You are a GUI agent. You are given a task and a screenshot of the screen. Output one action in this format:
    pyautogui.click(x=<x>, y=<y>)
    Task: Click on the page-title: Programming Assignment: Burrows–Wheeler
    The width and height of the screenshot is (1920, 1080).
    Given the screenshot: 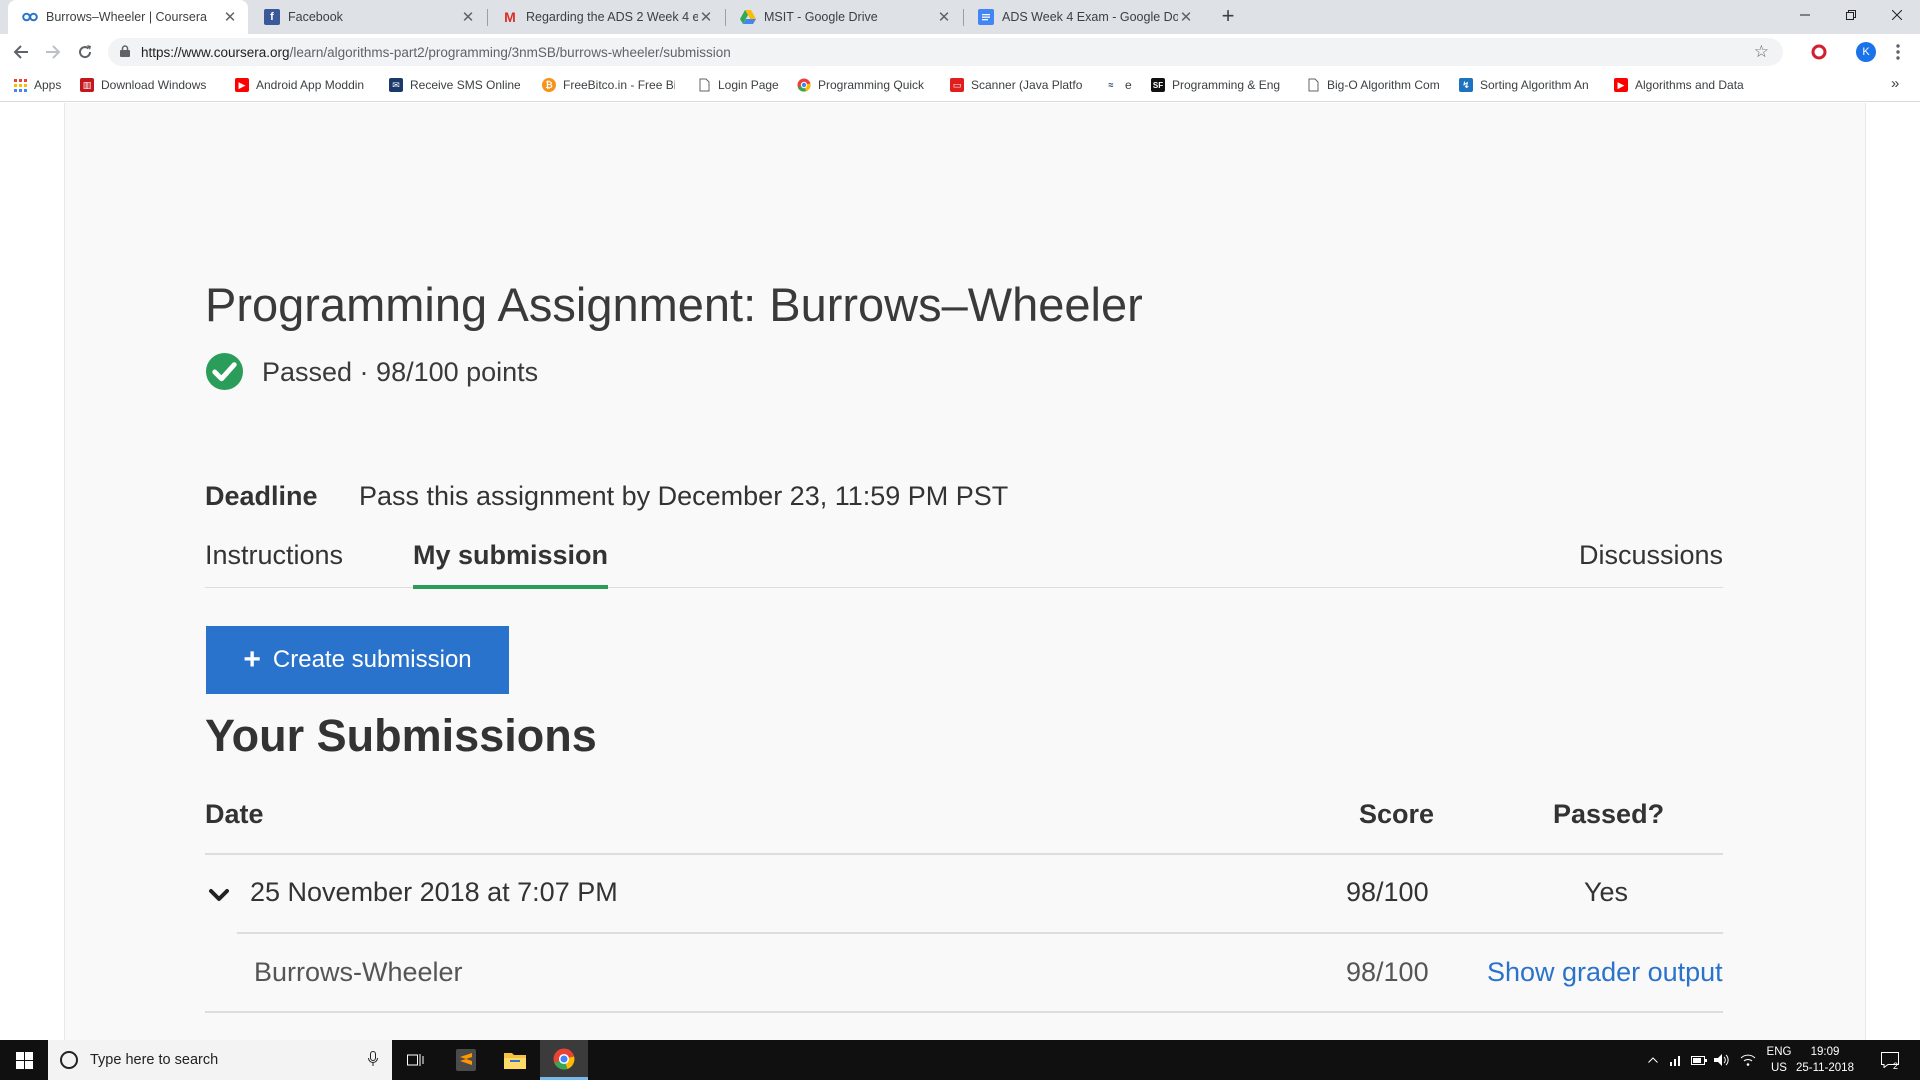 What is the action you would take?
    pyautogui.click(x=674, y=304)
    